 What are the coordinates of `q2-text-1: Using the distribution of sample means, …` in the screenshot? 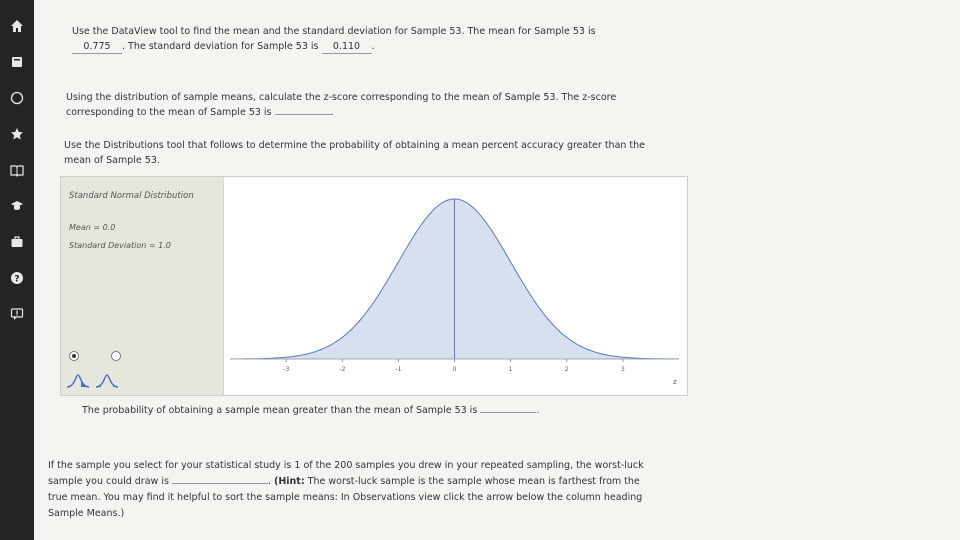 It's located at (341, 105).